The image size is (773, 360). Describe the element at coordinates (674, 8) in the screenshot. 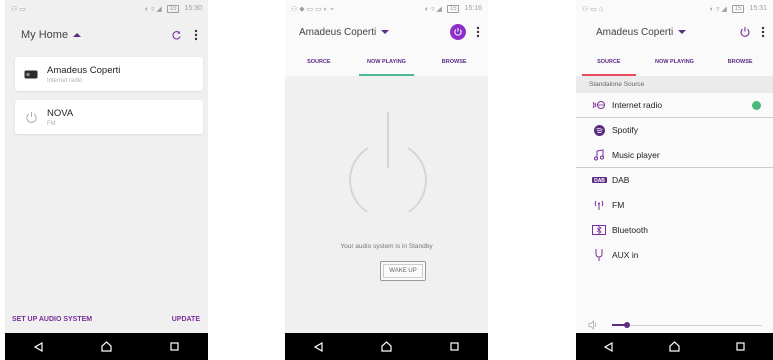

I see `status-bar: ⚇ ▭ ⌂ ◐ ▿ ◢ 15 15:31` at that location.